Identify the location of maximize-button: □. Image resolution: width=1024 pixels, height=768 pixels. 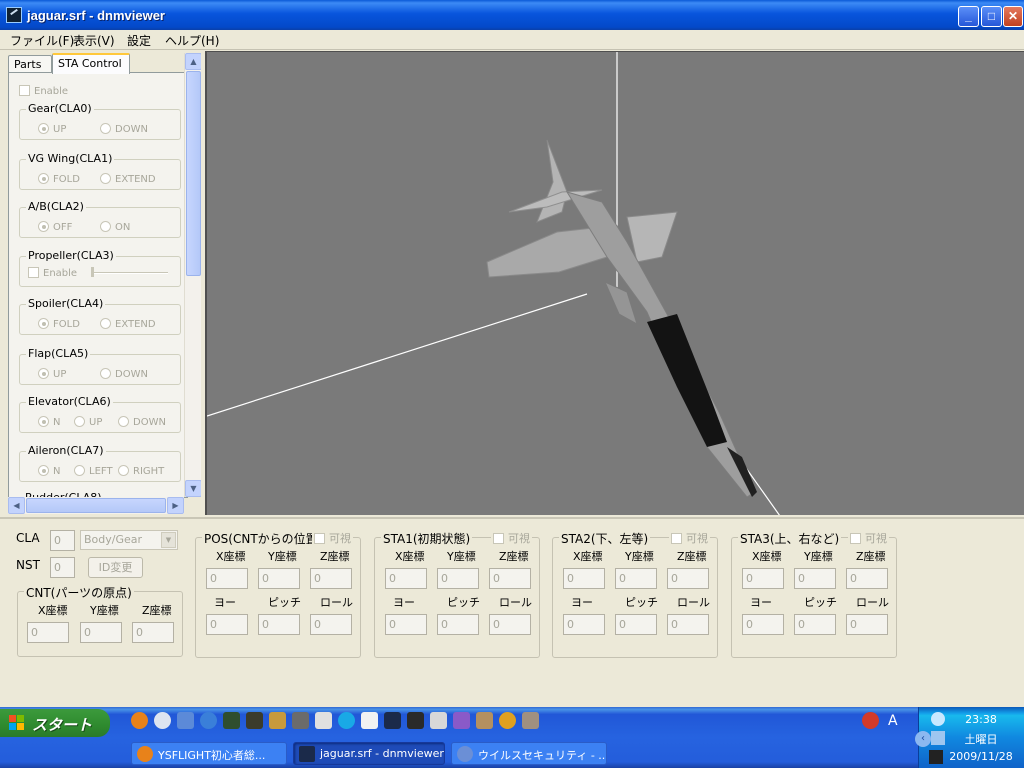
(991, 16).